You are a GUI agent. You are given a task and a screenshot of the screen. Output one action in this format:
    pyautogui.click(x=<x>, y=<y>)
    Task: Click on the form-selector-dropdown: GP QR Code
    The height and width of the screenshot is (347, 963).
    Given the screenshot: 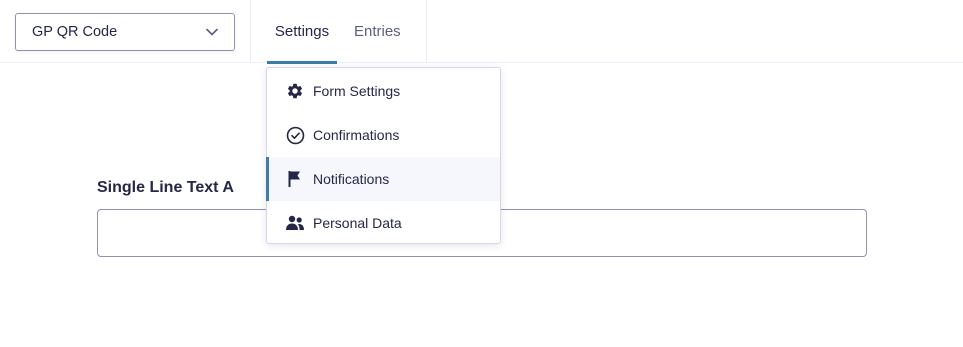 What is the action you would take?
    pyautogui.click(x=125, y=32)
    